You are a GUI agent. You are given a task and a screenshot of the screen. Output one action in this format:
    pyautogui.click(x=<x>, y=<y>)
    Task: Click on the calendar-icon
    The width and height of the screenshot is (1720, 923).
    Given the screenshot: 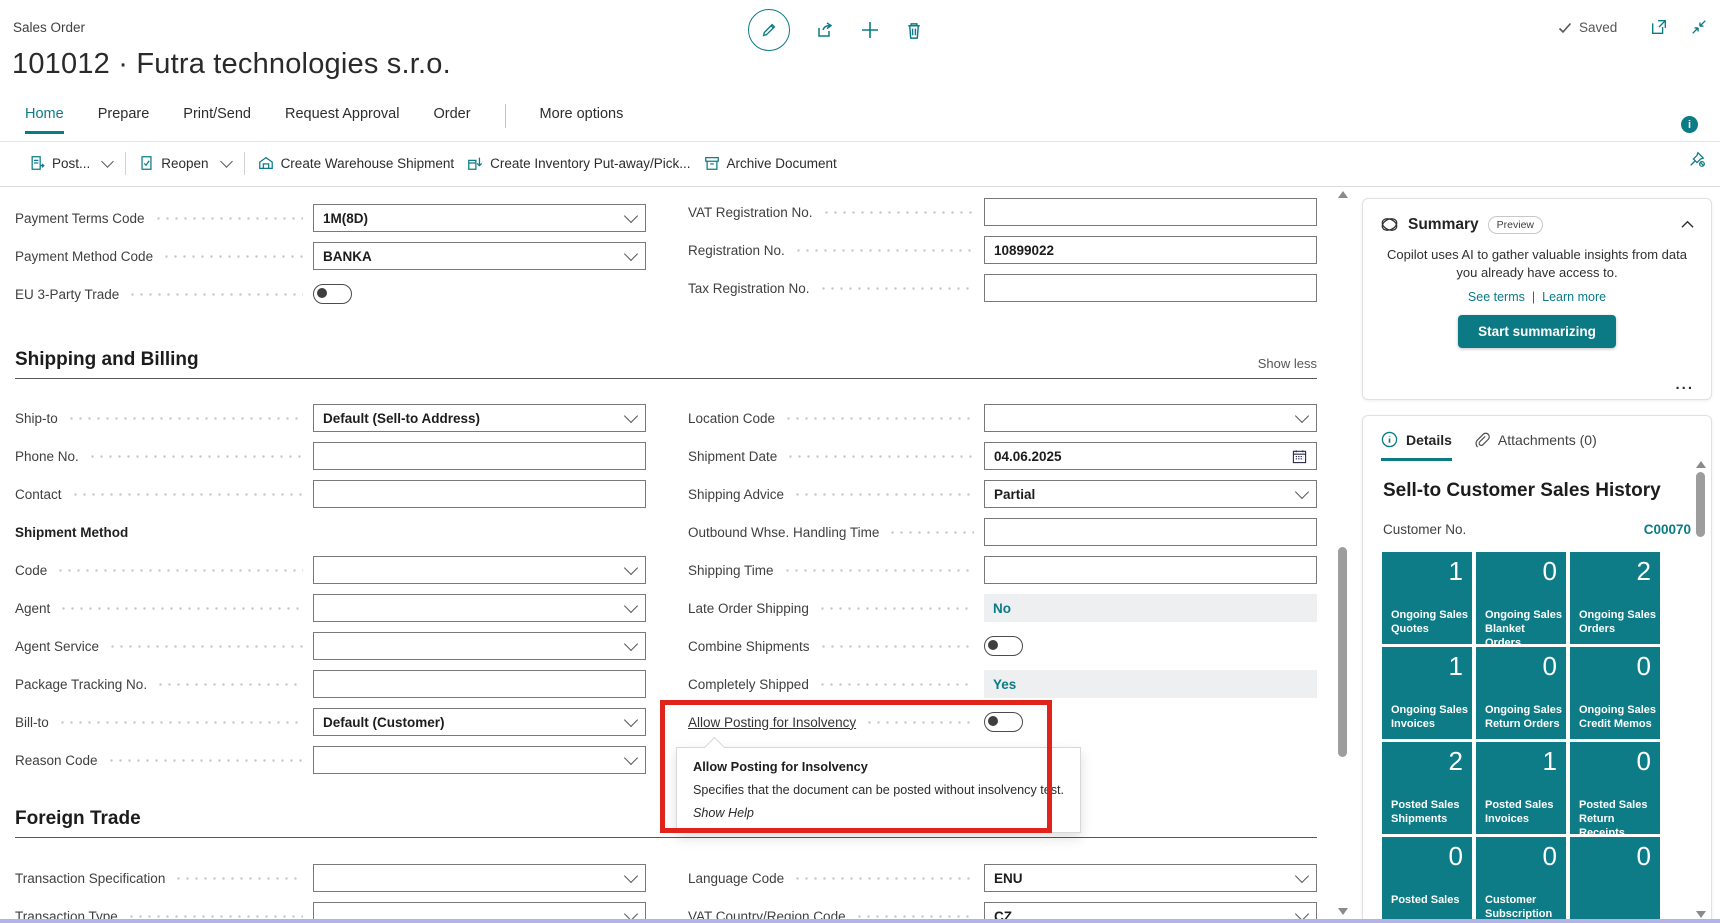 What is the action you would take?
    pyautogui.click(x=1299, y=456)
    